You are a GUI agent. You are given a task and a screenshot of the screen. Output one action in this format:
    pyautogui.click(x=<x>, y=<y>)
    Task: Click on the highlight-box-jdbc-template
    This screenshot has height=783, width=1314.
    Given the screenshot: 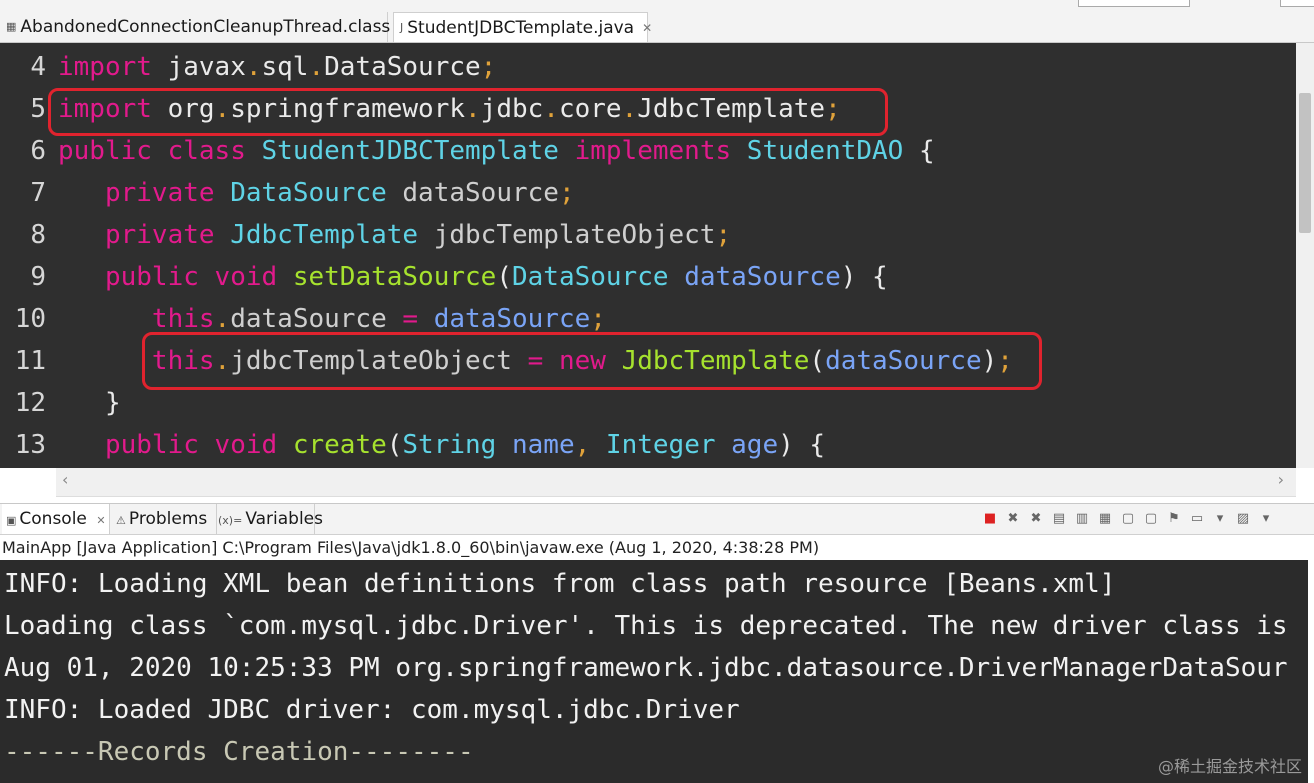 What is the action you would take?
    pyautogui.click(x=592, y=361)
    